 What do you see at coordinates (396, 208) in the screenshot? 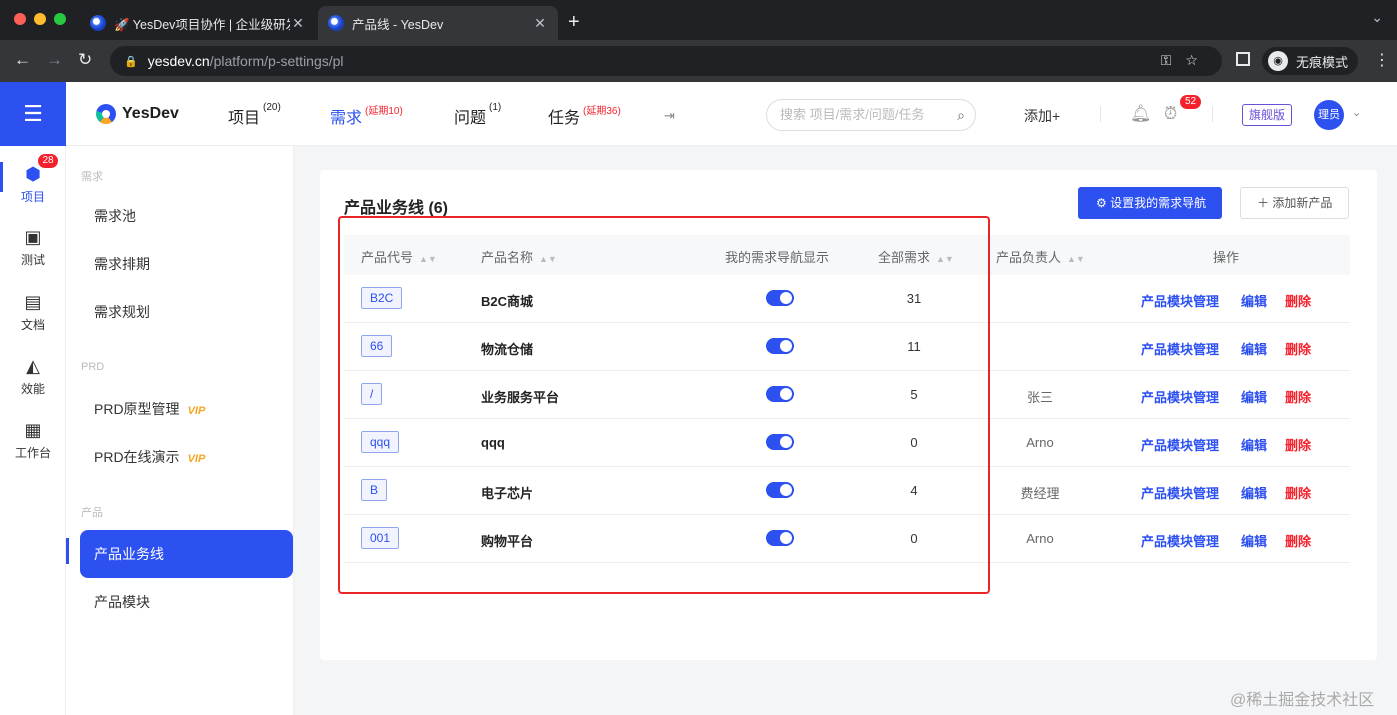
I see `page-title: 产品业务线 (6)` at bounding box center [396, 208].